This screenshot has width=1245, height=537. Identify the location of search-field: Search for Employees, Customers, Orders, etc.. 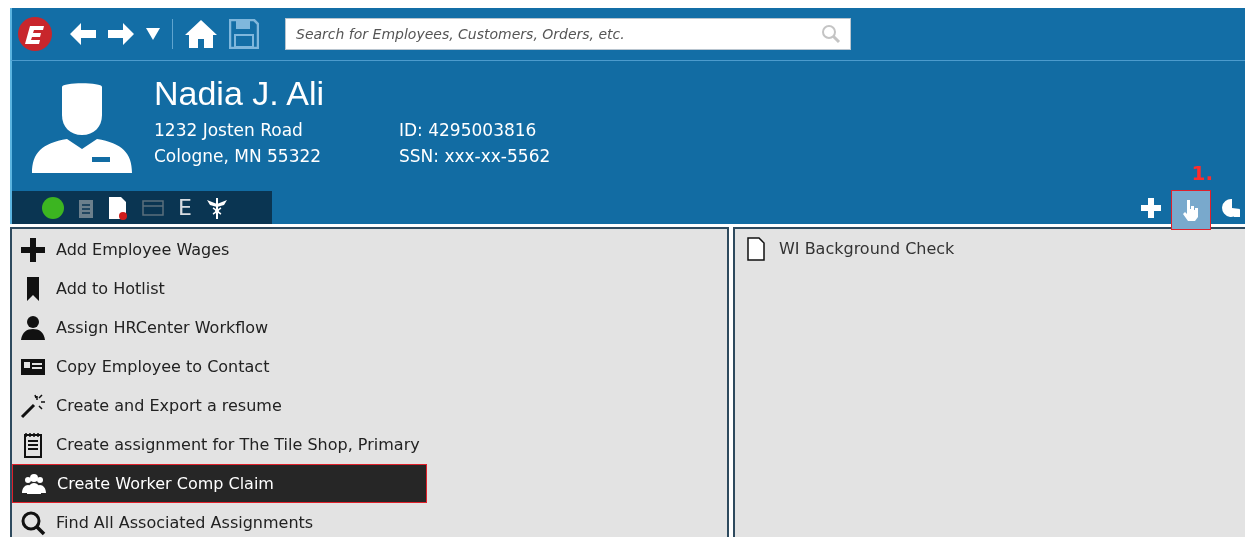
(568, 34).